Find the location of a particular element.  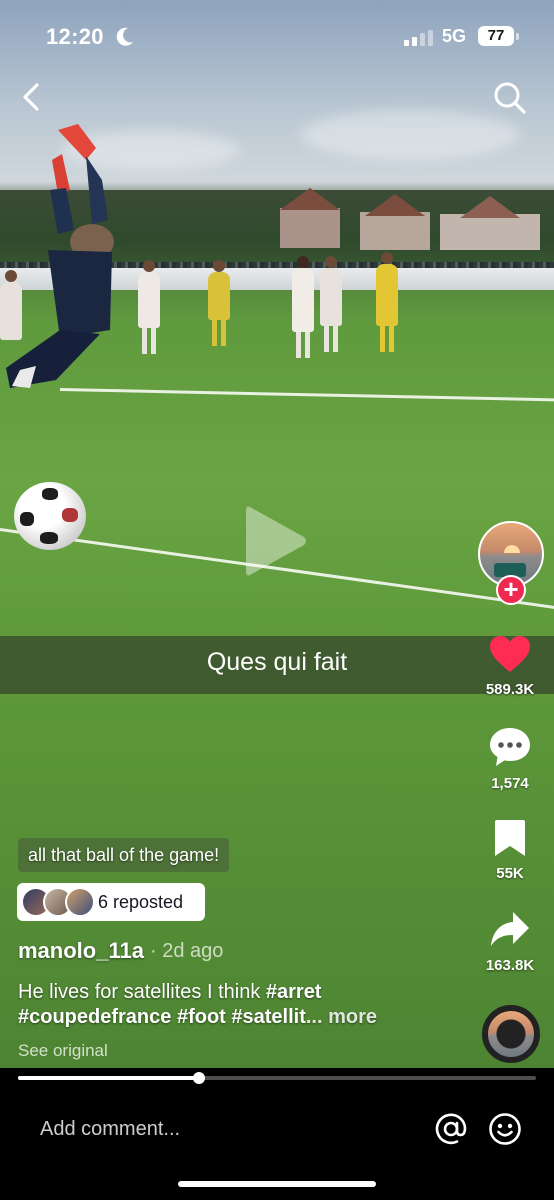

post-date: · 2d ago is located at coordinates (187, 951).